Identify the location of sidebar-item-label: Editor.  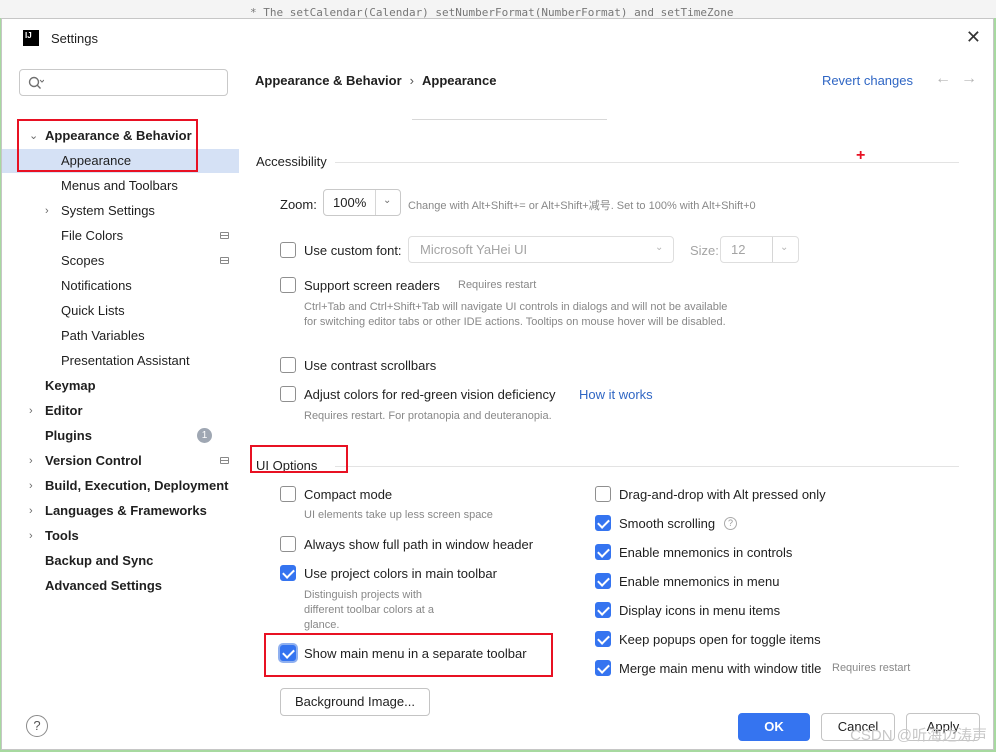
(64, 410).